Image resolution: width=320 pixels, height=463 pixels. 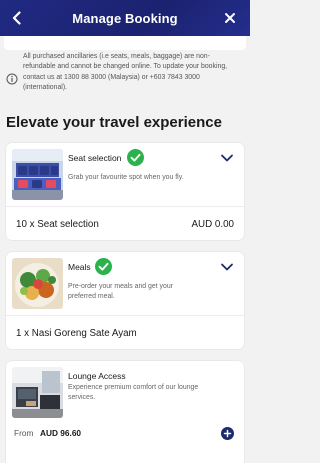 What do you see at coordinates (37, 174) in the screenshot?
I see `seat-selection-image` at bounding box center [37, 174].